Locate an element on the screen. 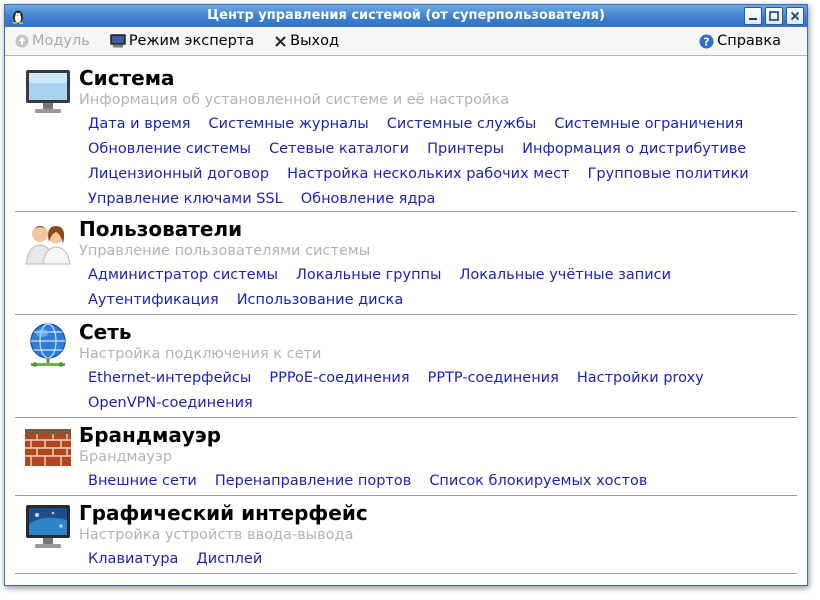 The image size is (820, 600). terminal-icon is located at coordinates (117, 41).